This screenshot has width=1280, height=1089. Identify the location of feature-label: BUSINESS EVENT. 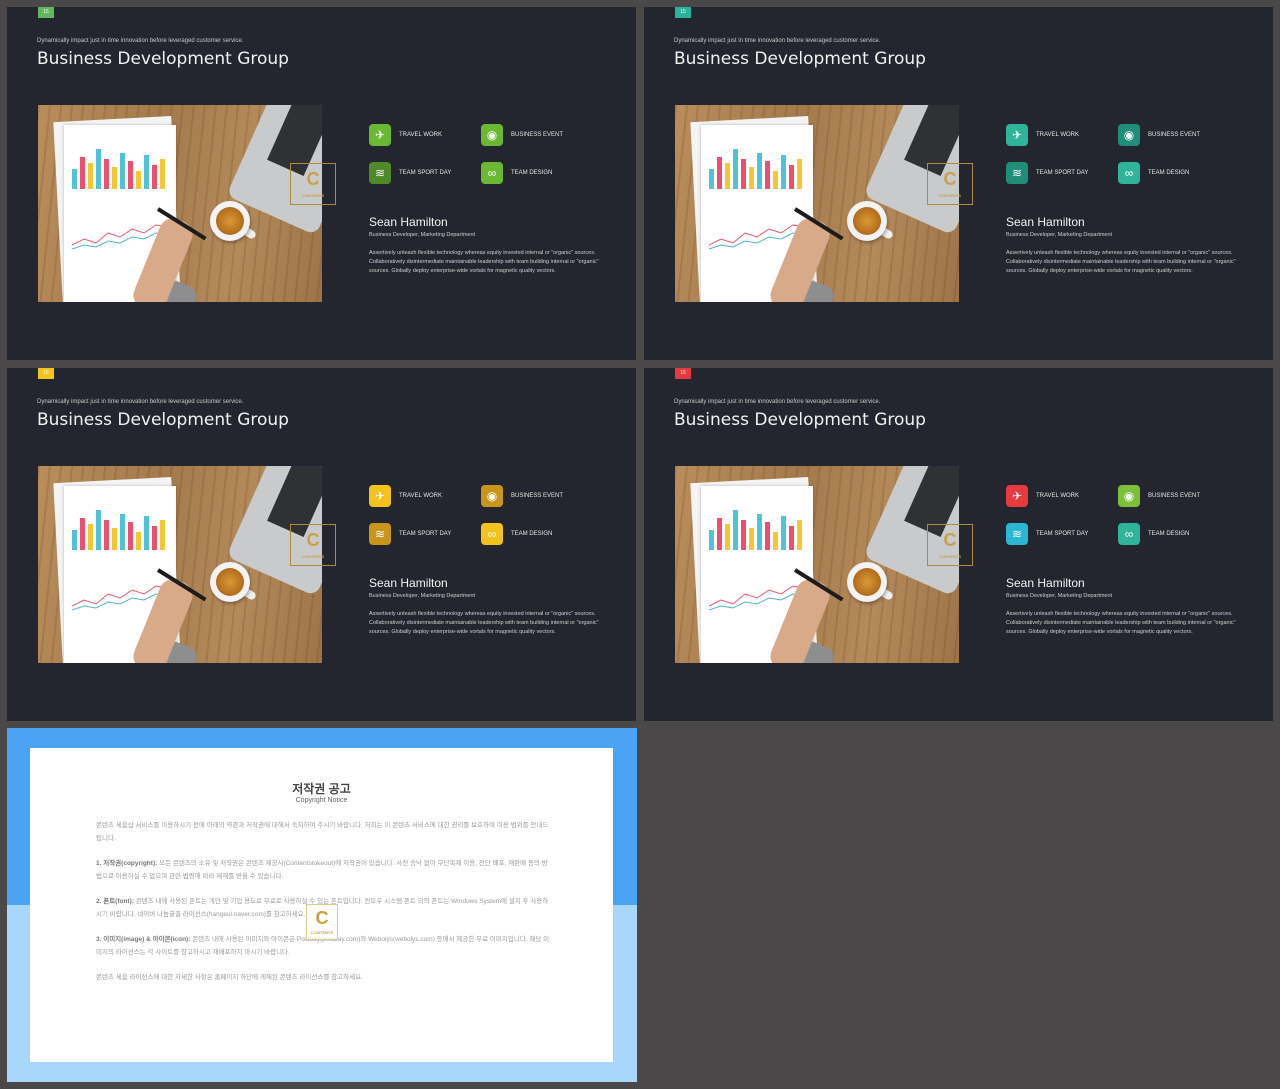
(1174, 135).